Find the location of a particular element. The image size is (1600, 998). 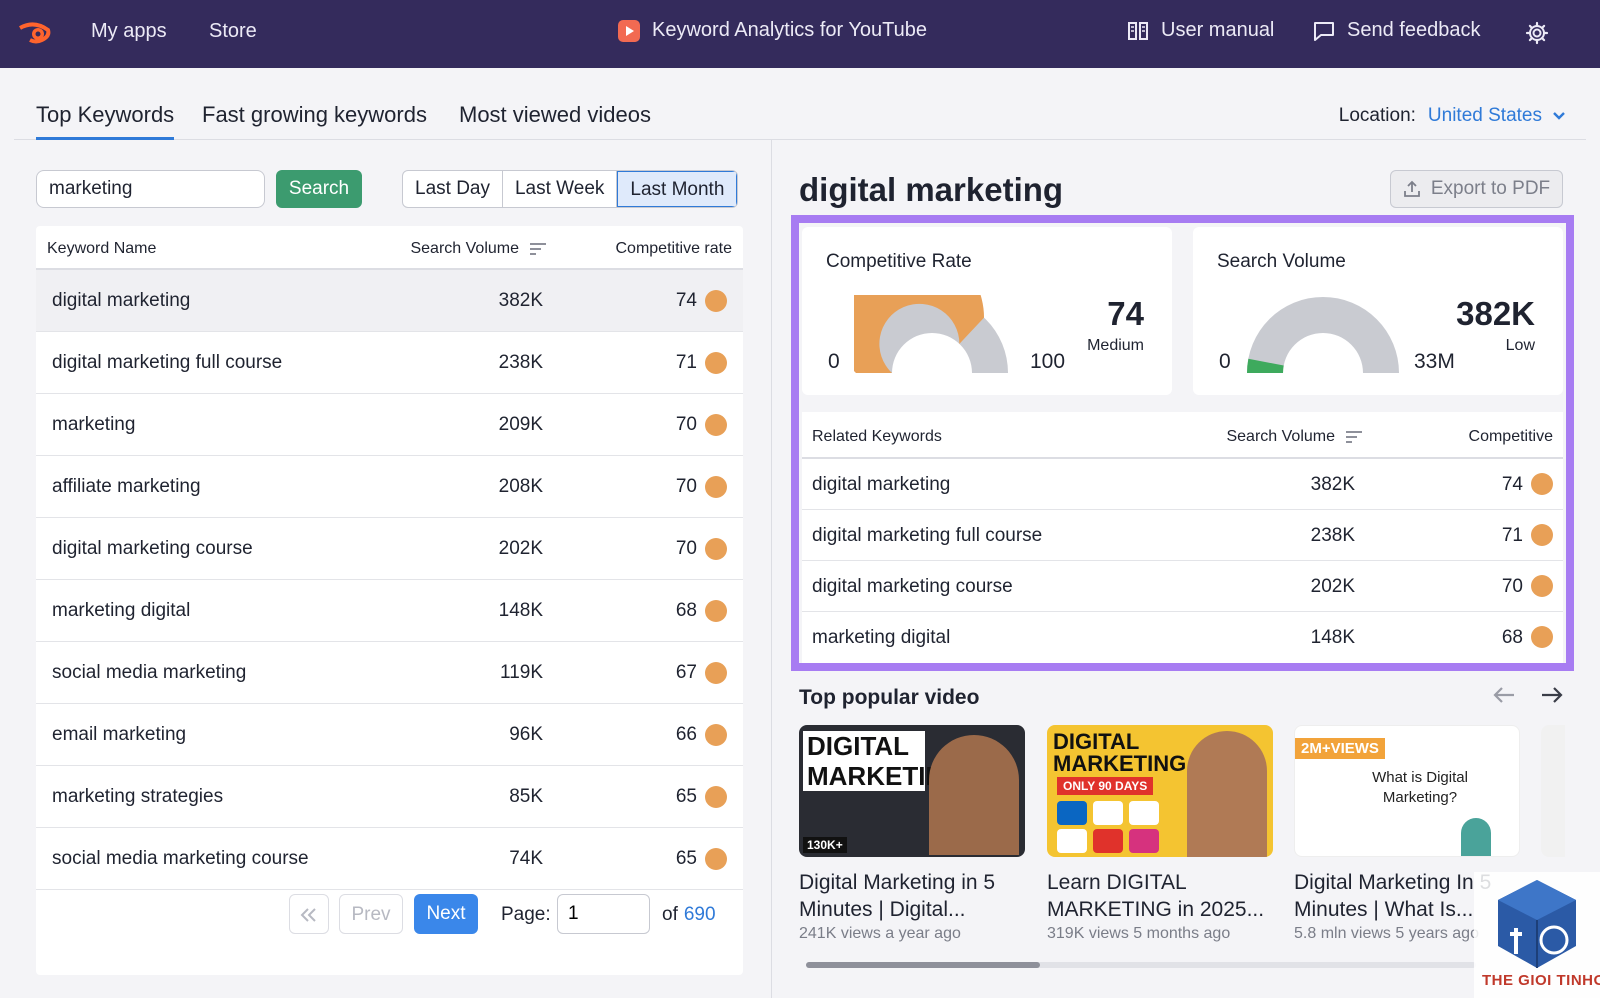

tab-fast-growing-keywords: Fast growing keywords is located at coordinates (314, 119).